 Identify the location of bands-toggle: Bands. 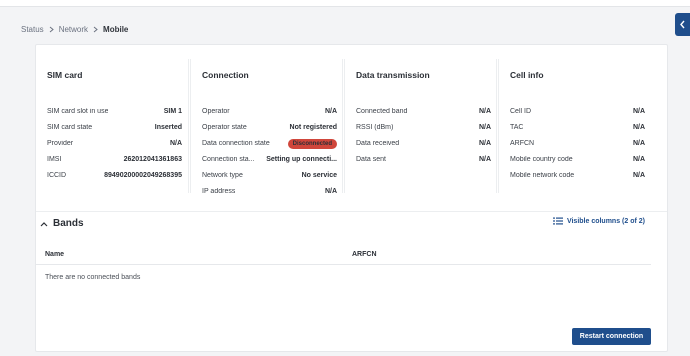
(62, 223).